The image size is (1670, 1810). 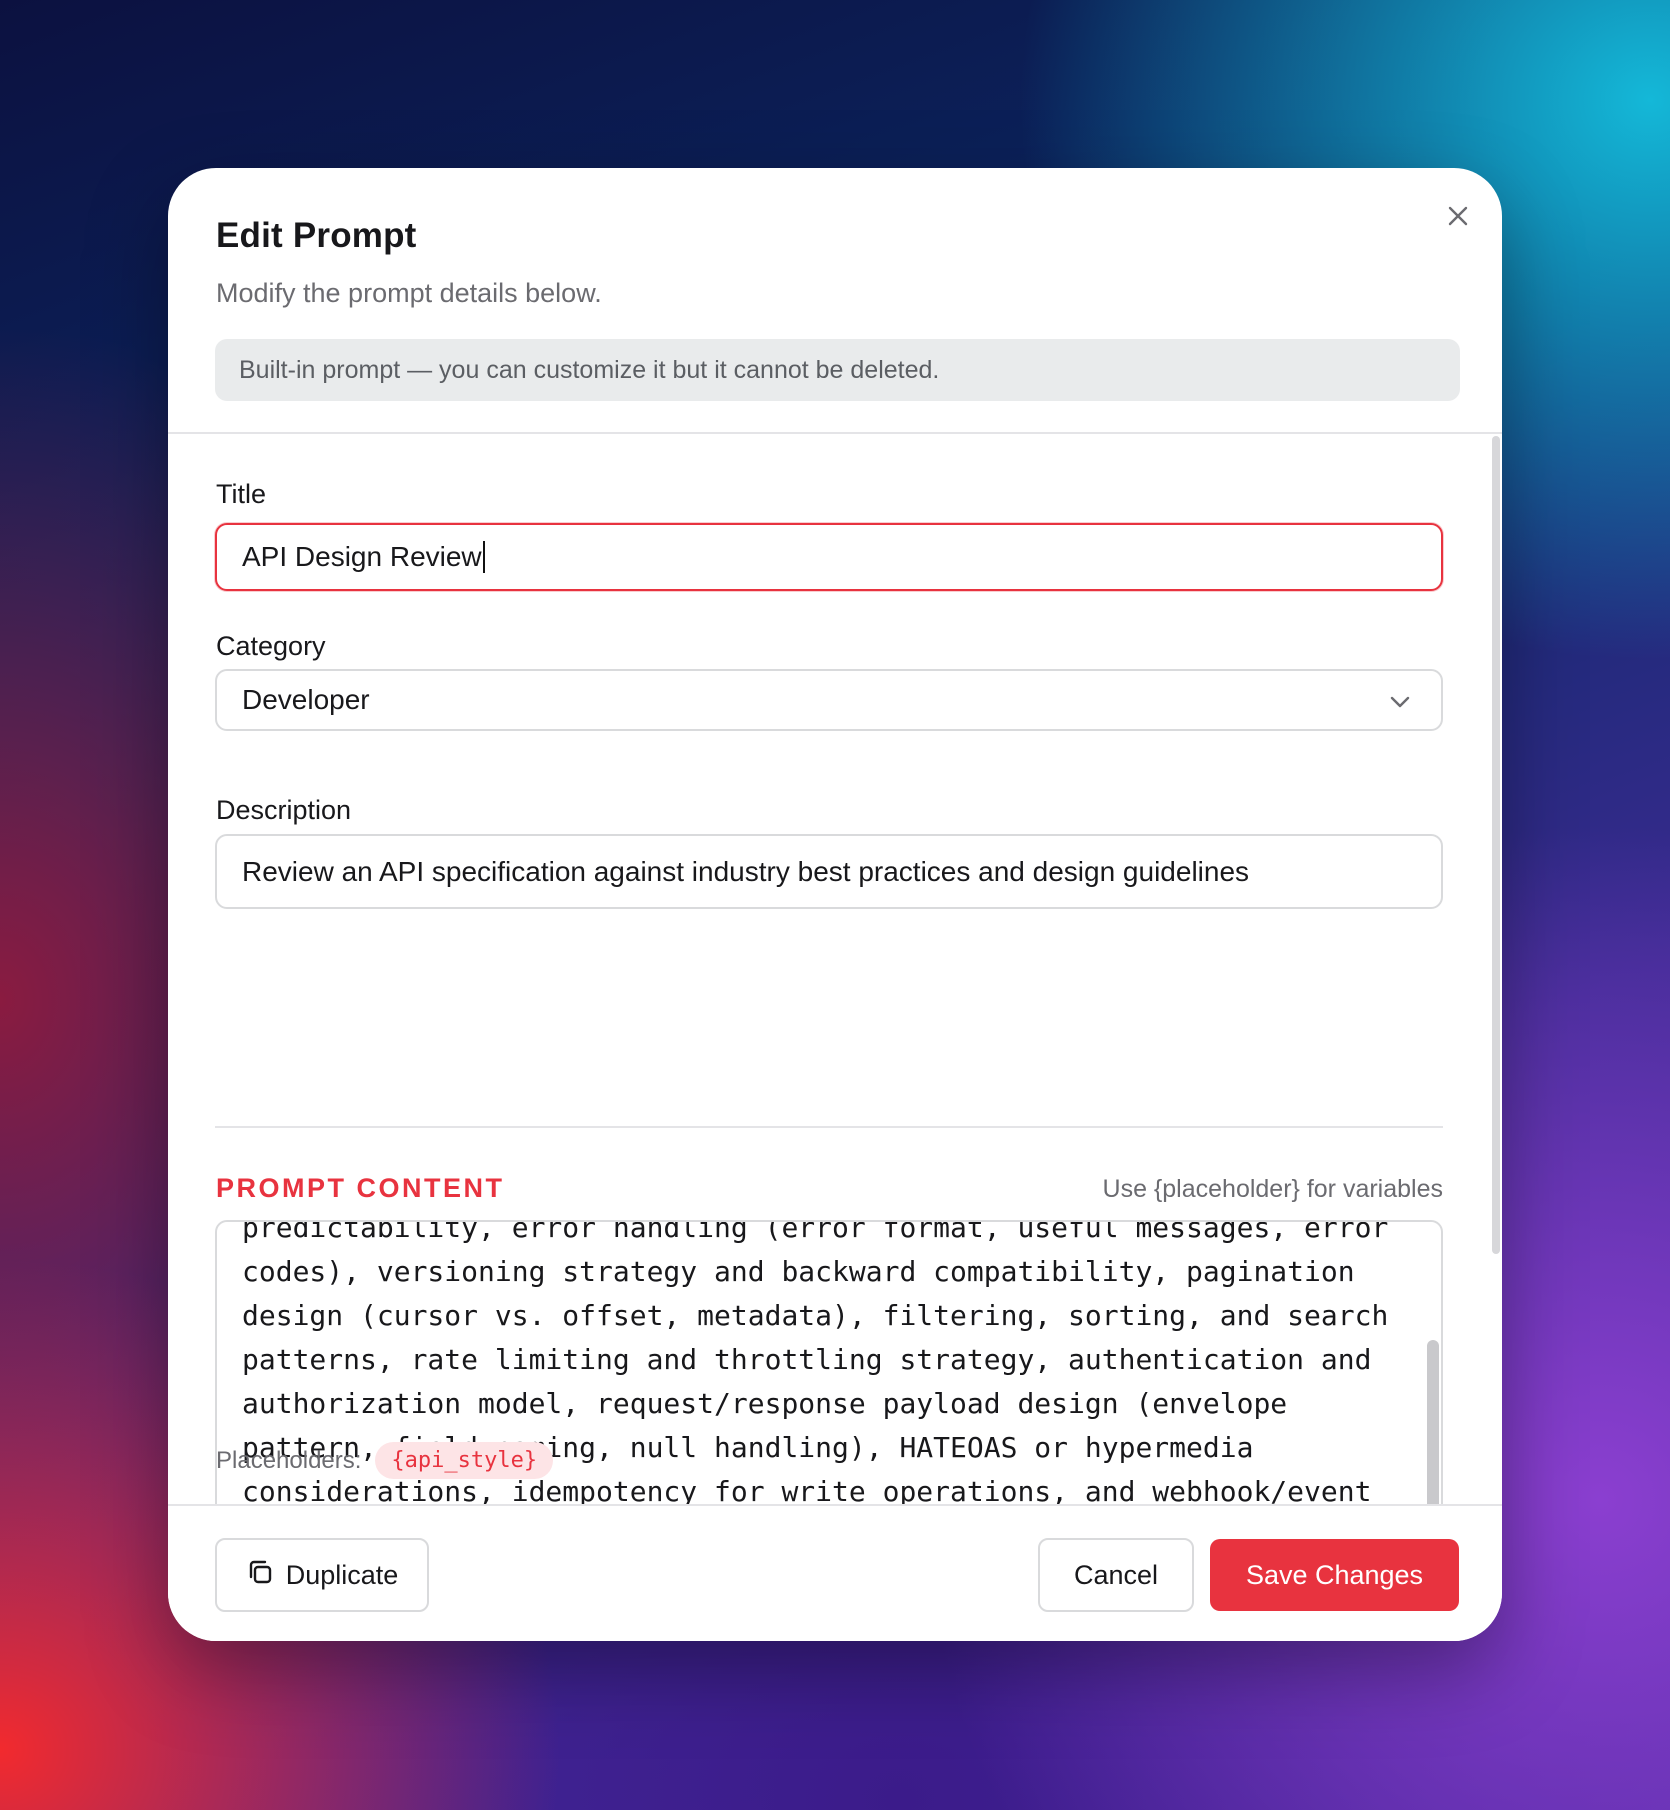 I want to click on title-label: Title, so click(x=241, y=494).